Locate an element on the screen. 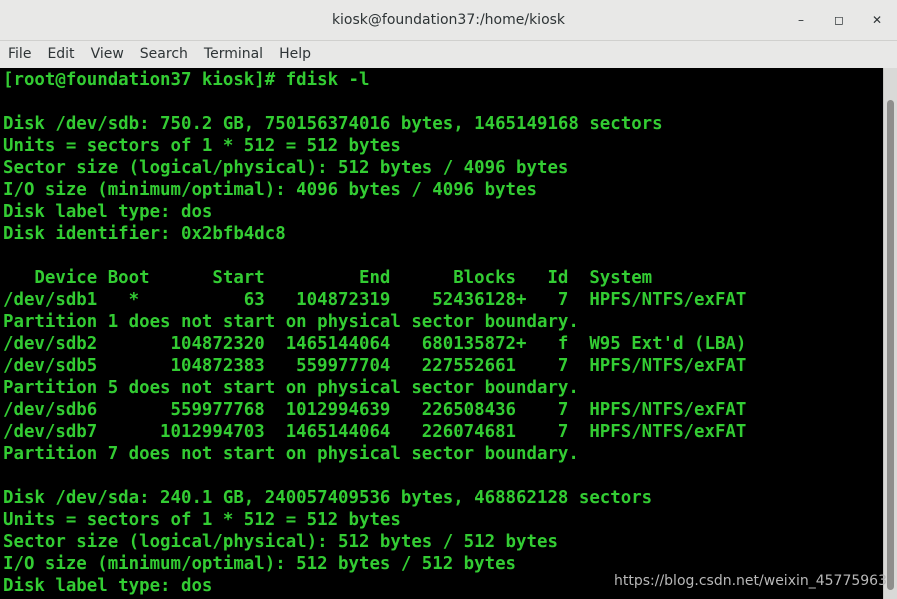 Image resolution: width=897 pixels, height=599 pixels. window-title: kiosk@foundation37:/home/kiosk is located at coordinates (448, 20).